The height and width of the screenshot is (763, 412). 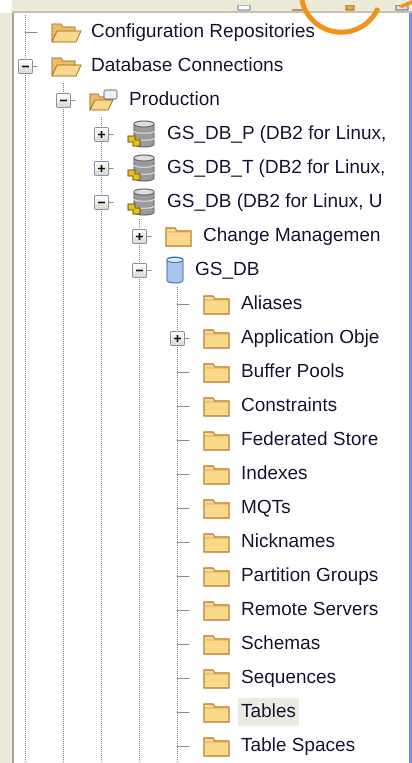 What do you see at coordinates (174, 100) in the screenshot?
I see `tree-item: Production` at bounding box center [174, 100].